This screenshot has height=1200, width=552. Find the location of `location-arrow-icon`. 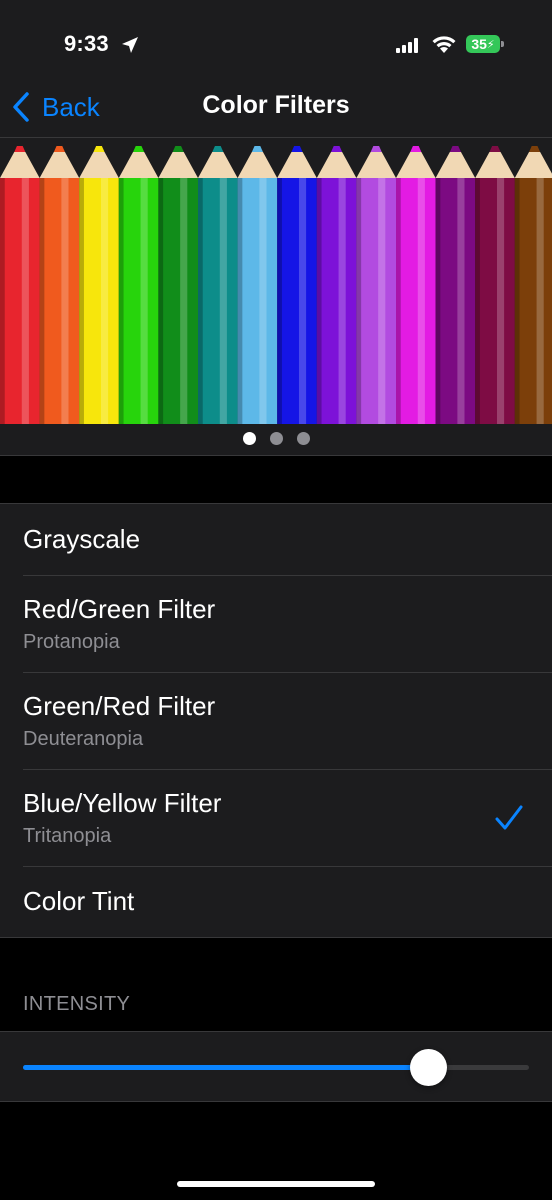

location-arrow-icon is located at coordinates (130, 45).